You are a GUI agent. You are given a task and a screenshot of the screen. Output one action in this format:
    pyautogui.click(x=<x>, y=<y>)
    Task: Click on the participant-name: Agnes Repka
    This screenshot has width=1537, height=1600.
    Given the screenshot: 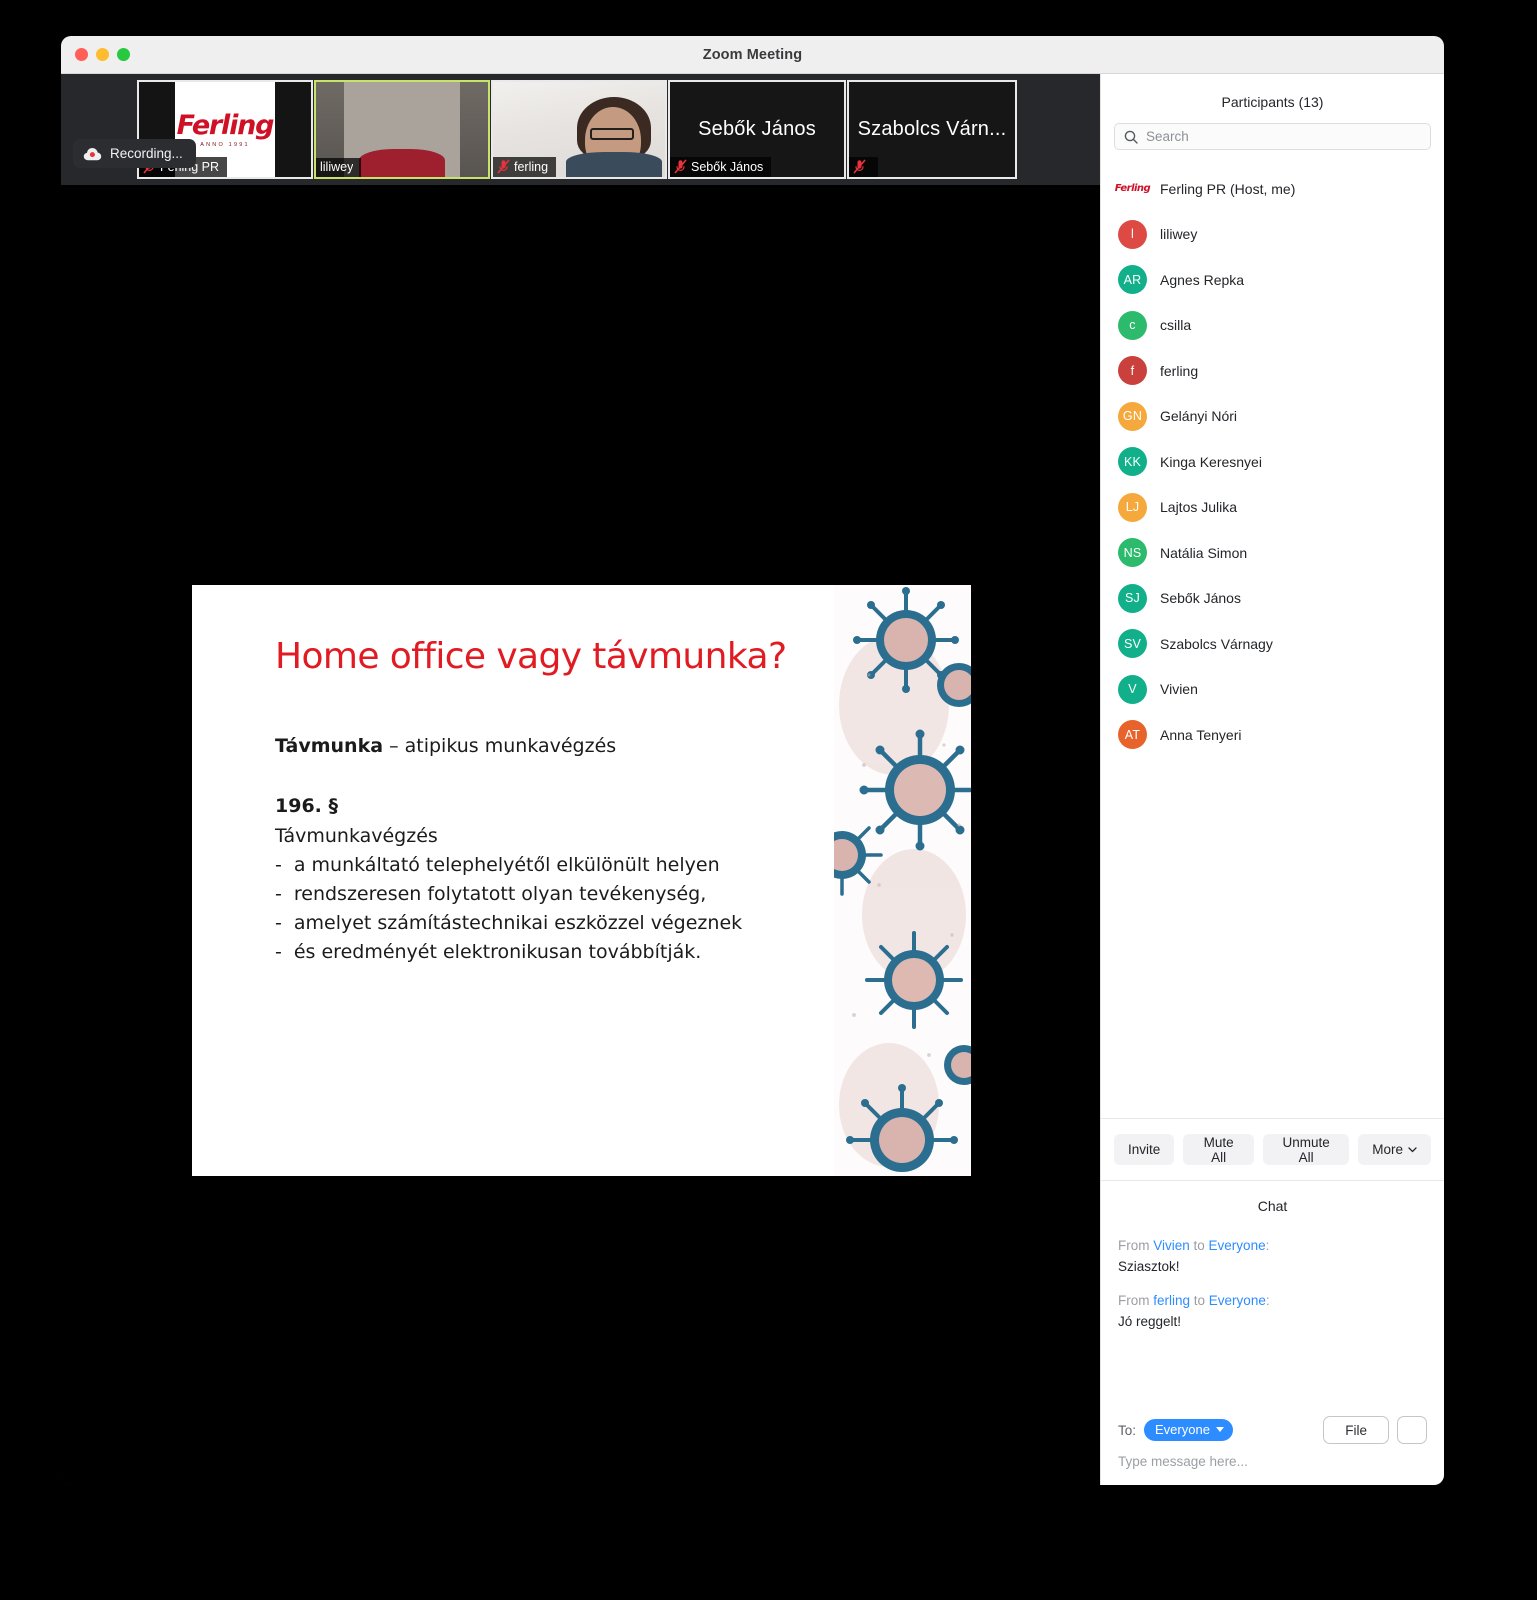 What is the action you would take?
    pyautogui.click(x=1202, y=279)
    